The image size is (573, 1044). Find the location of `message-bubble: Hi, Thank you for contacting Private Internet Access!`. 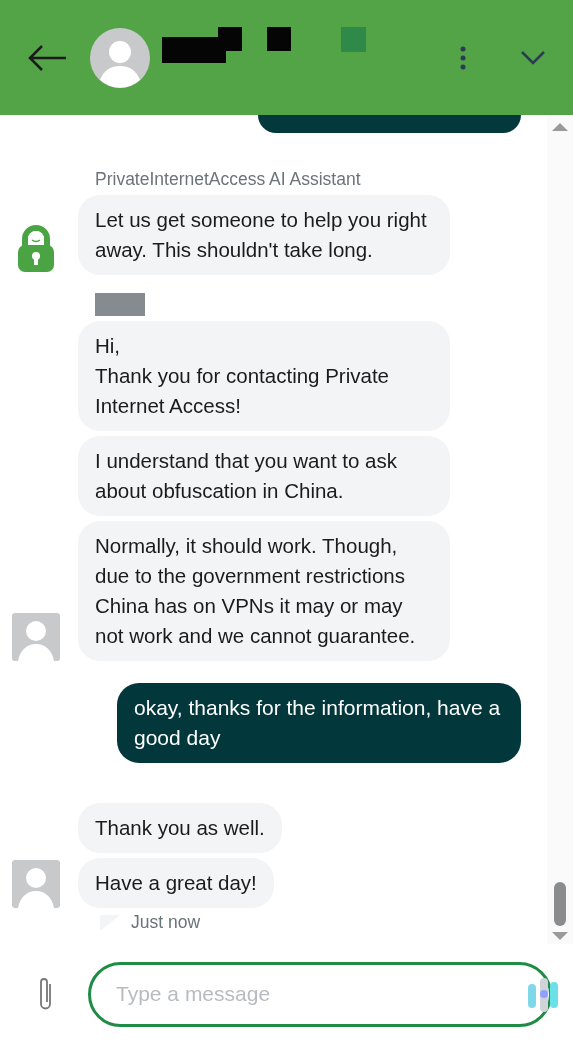

message-bubble: Hi, Thank you for contacting Private Internet Access! is located at coordinates (264, 376).